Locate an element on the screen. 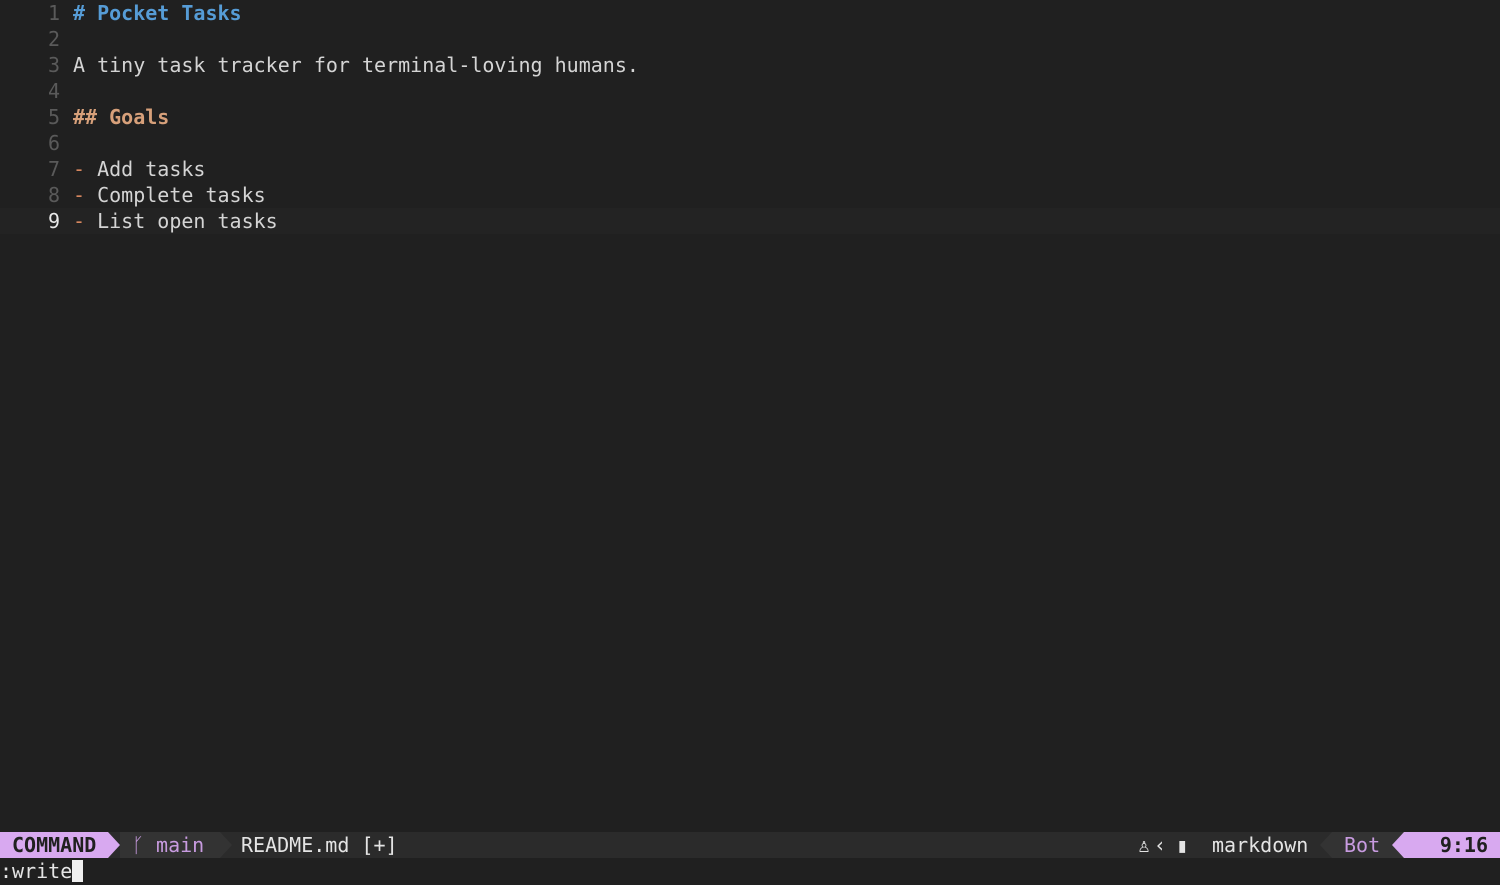 This screenshot has height=885, width=1500. line-number: 1 is located at coordinates (53, 13).